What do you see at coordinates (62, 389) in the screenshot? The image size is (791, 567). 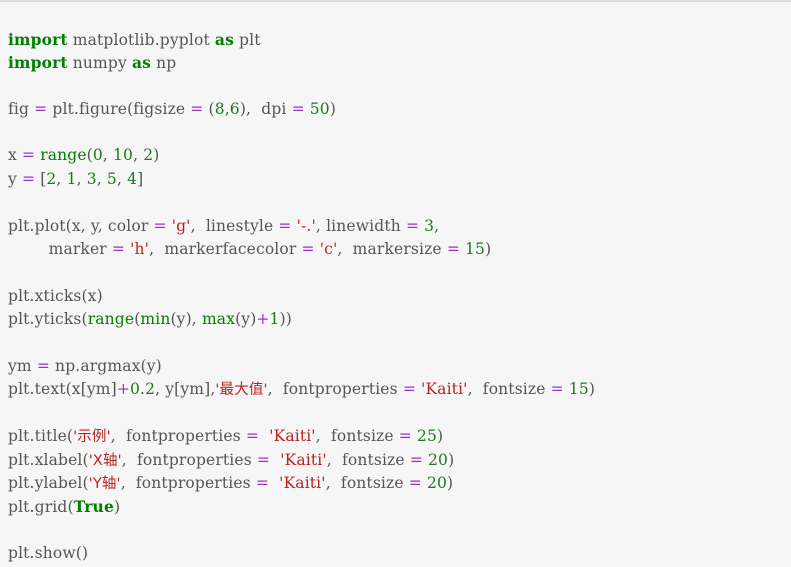 I see `code-token-plain: plt.text(x[ym]` at bounding box center [62, 389].